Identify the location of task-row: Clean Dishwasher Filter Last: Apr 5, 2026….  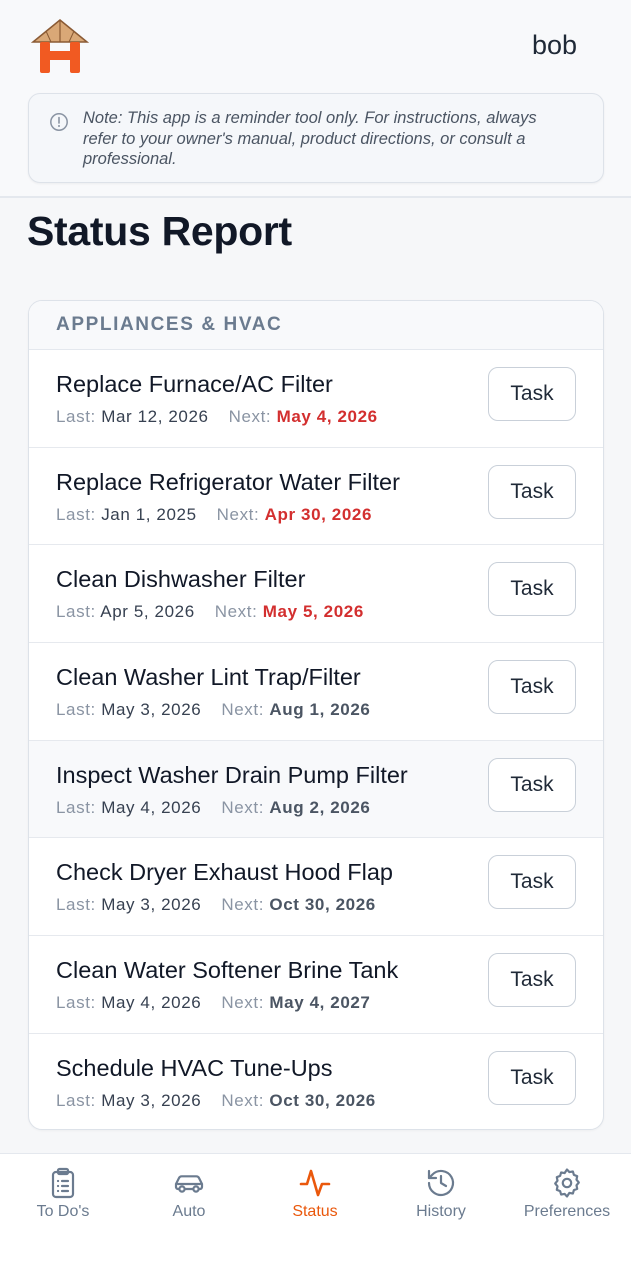
(316, 594).